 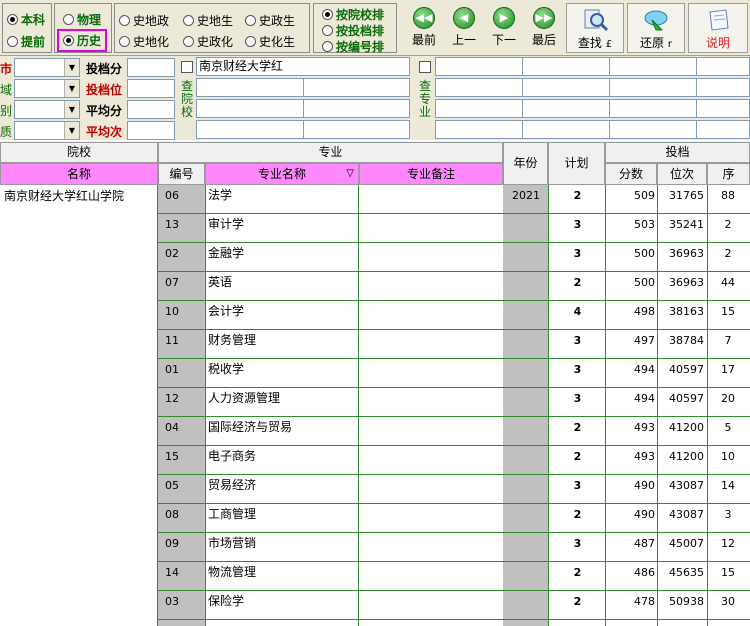 I want to click on filter-label-type: 别, so click(x=6, y=111).